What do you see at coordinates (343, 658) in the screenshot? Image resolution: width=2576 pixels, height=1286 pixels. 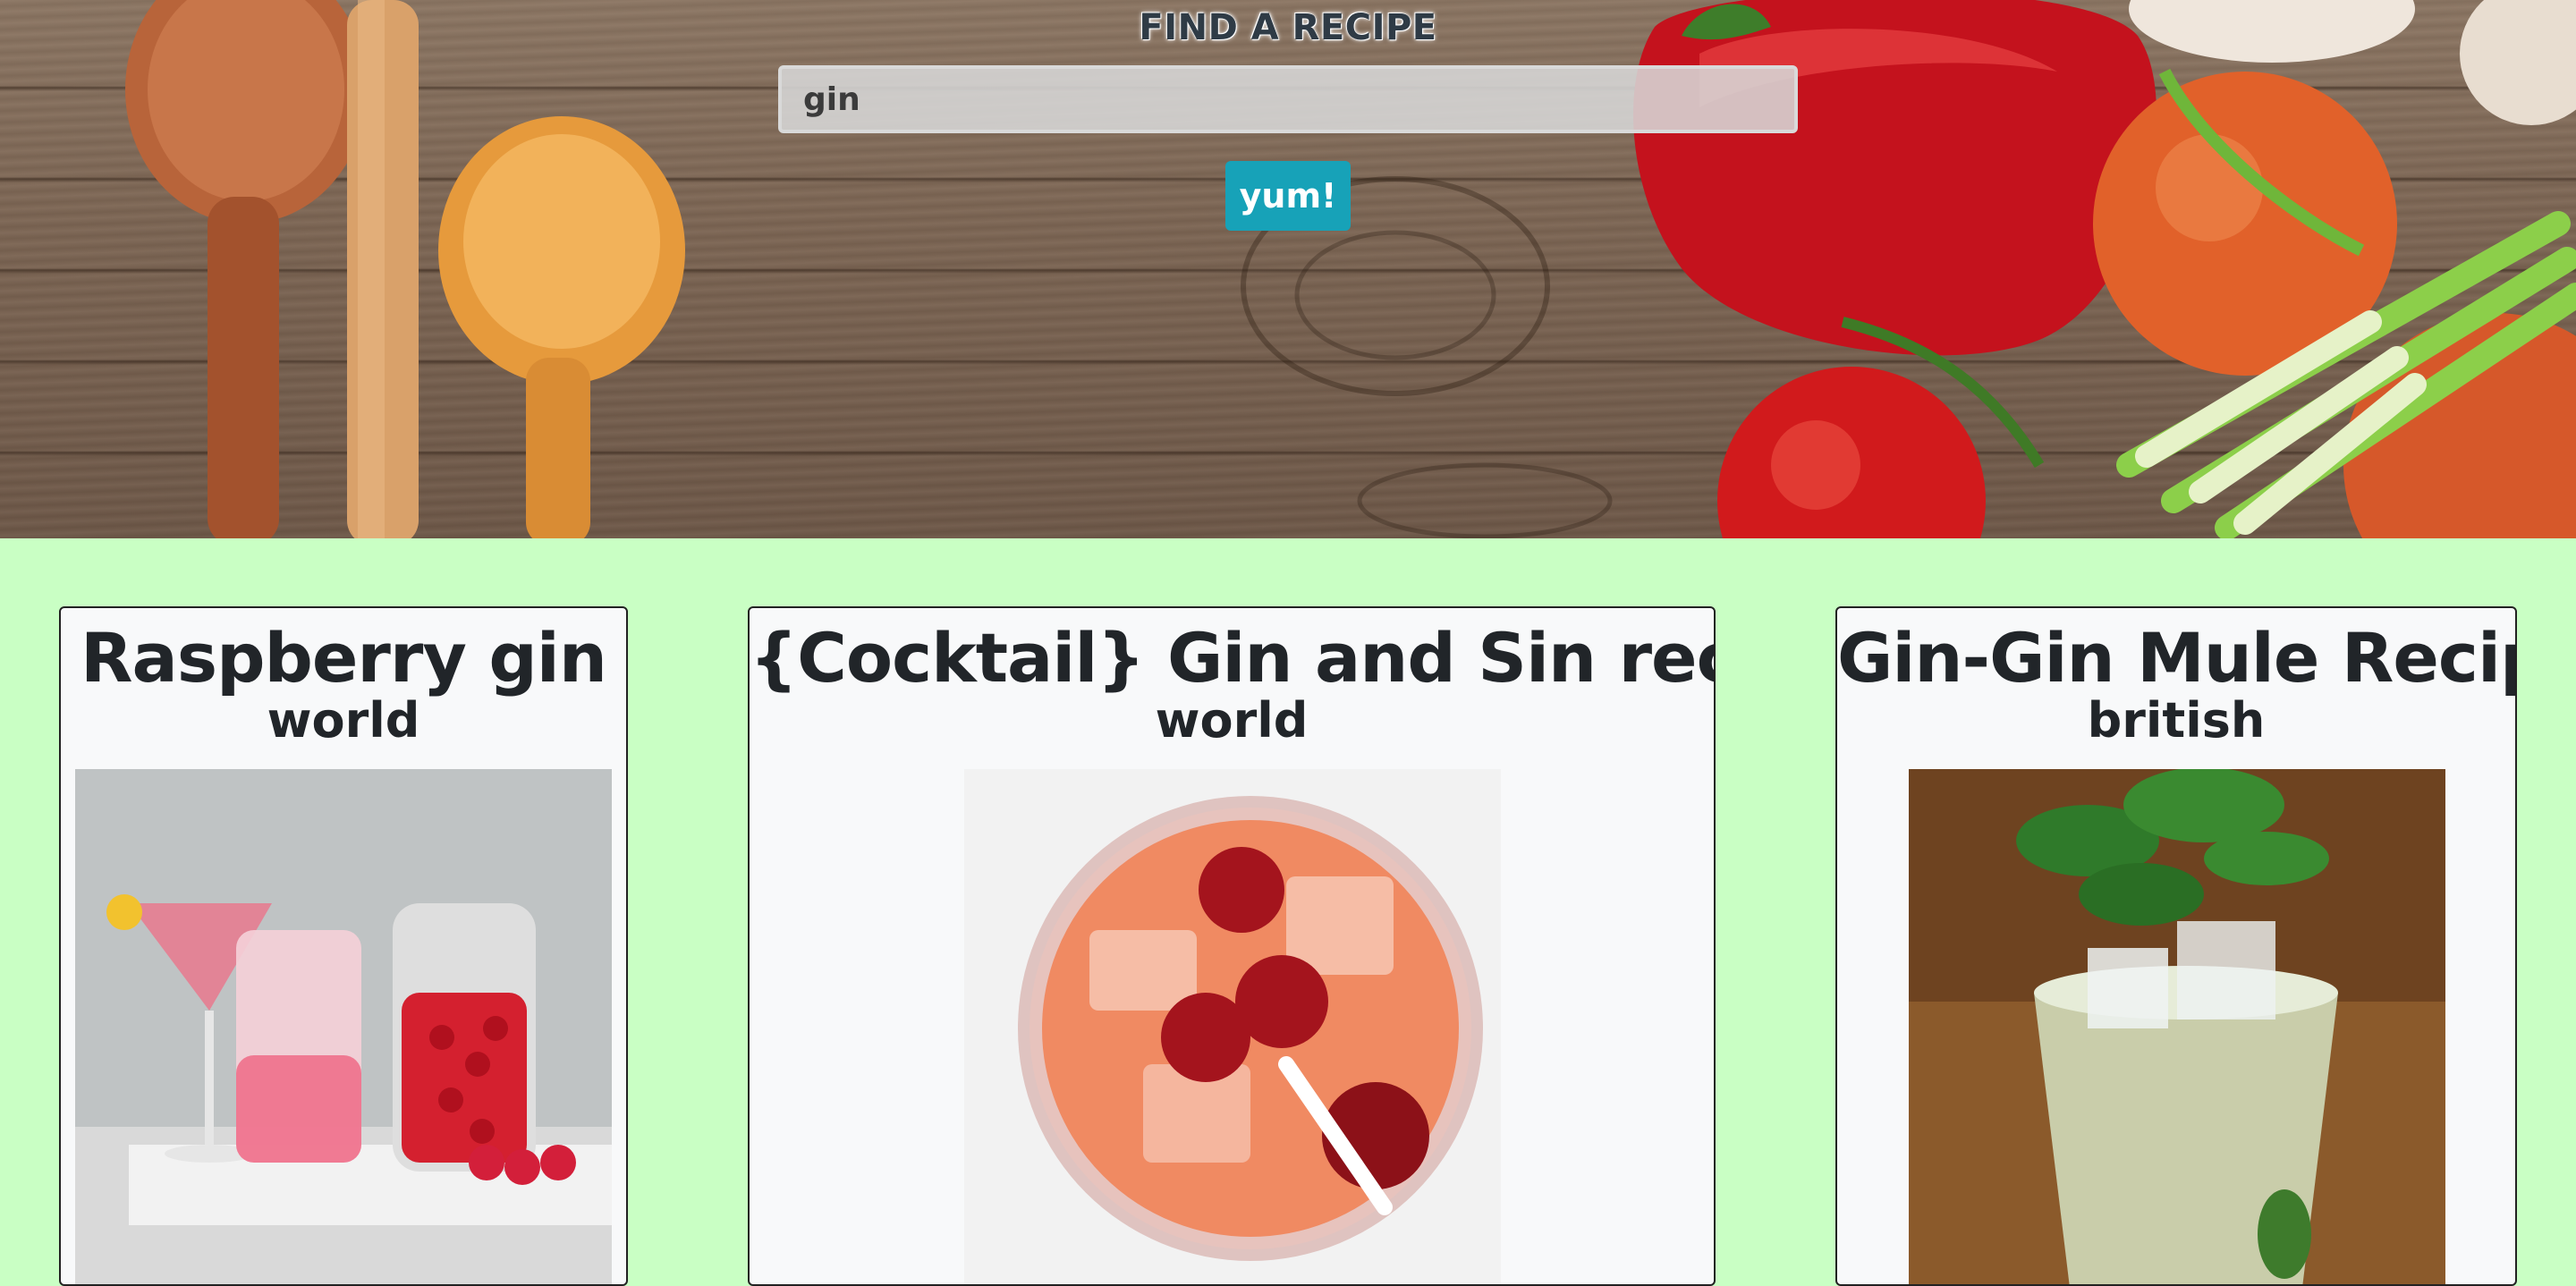 I see `recipe-title: Raspberry gin` at bounding box center [343, 658].